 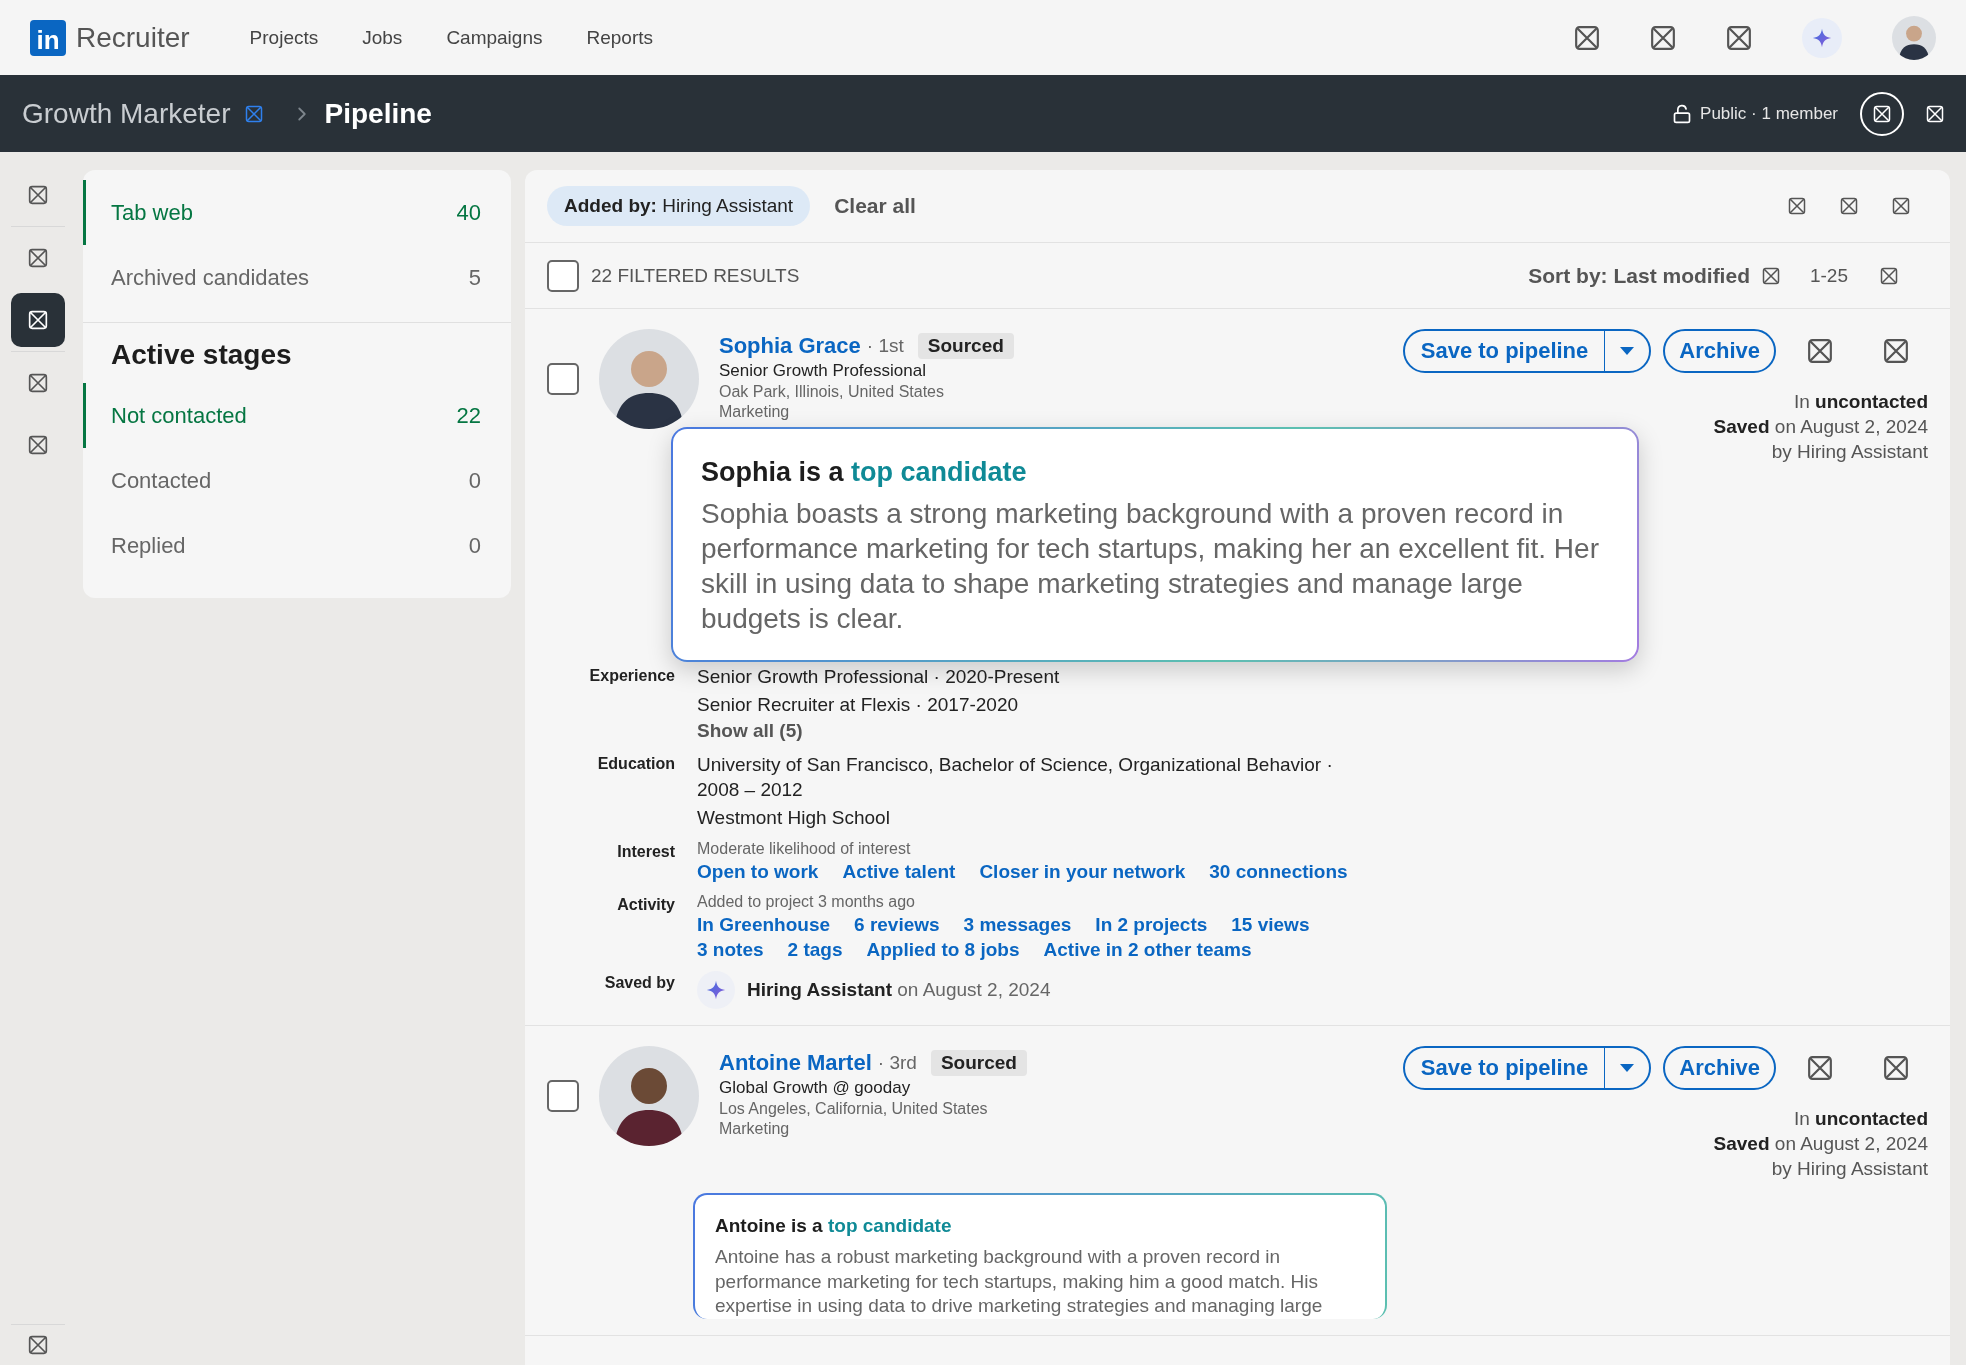 I want to click on nav-link: Campaigns, so click(x=494, y=37).